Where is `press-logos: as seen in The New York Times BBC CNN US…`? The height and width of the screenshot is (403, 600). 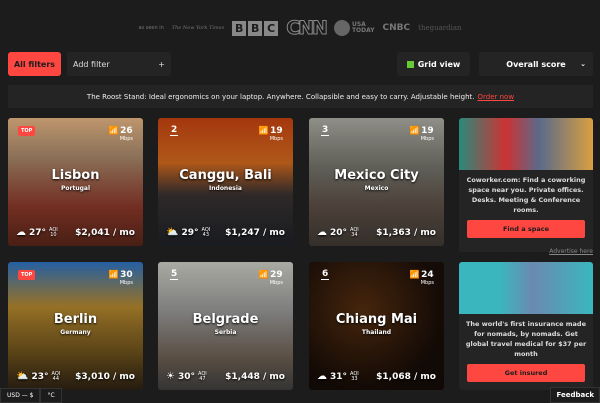
press-logos: as seen in The New York Times BBC CNN US… is located at coordinates (300, 28).